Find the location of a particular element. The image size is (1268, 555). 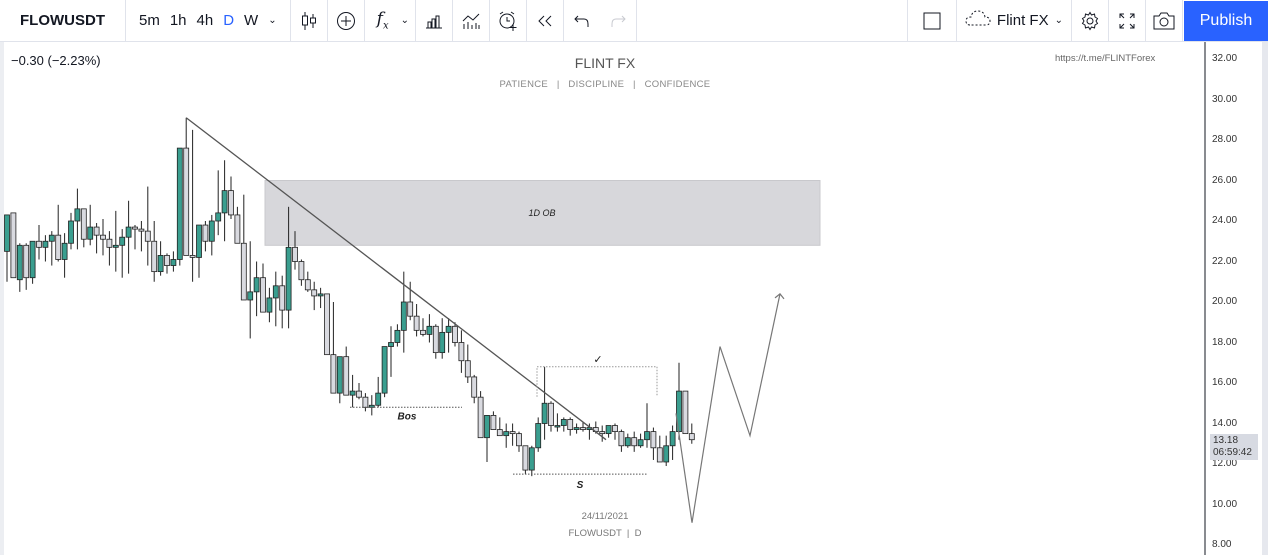

liquidity-box is located at coordinates (597, 381).